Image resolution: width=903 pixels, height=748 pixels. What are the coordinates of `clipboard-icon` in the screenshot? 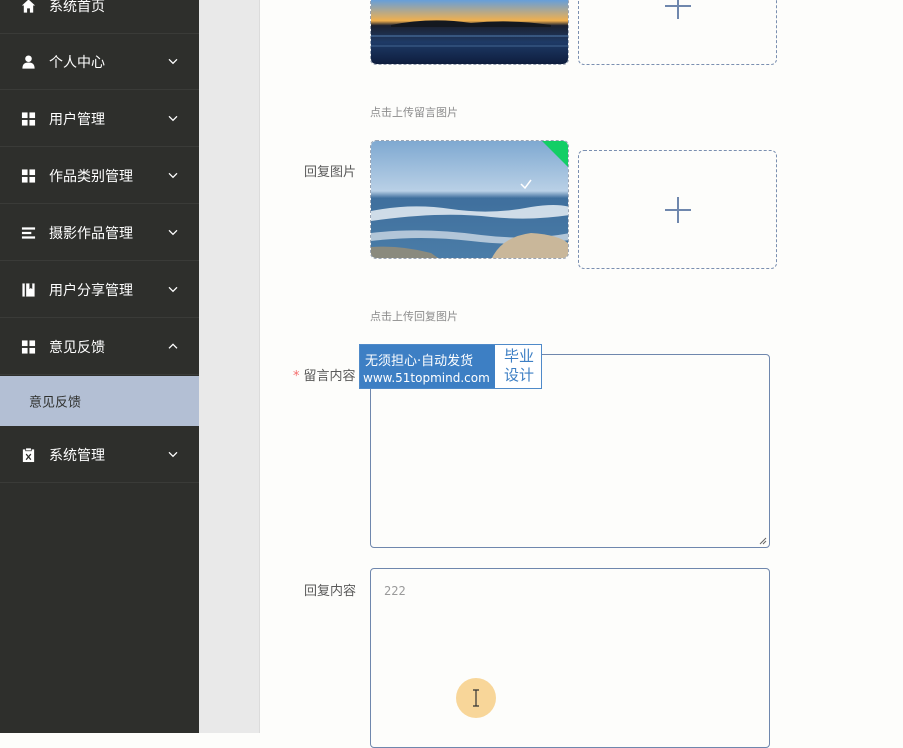 It's located at (28, 454).